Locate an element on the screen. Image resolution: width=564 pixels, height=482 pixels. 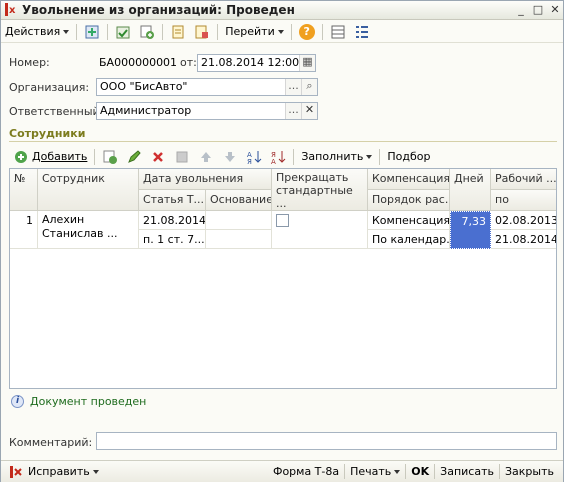
search-icon: ⌕ is located at coordinates (309, 87).